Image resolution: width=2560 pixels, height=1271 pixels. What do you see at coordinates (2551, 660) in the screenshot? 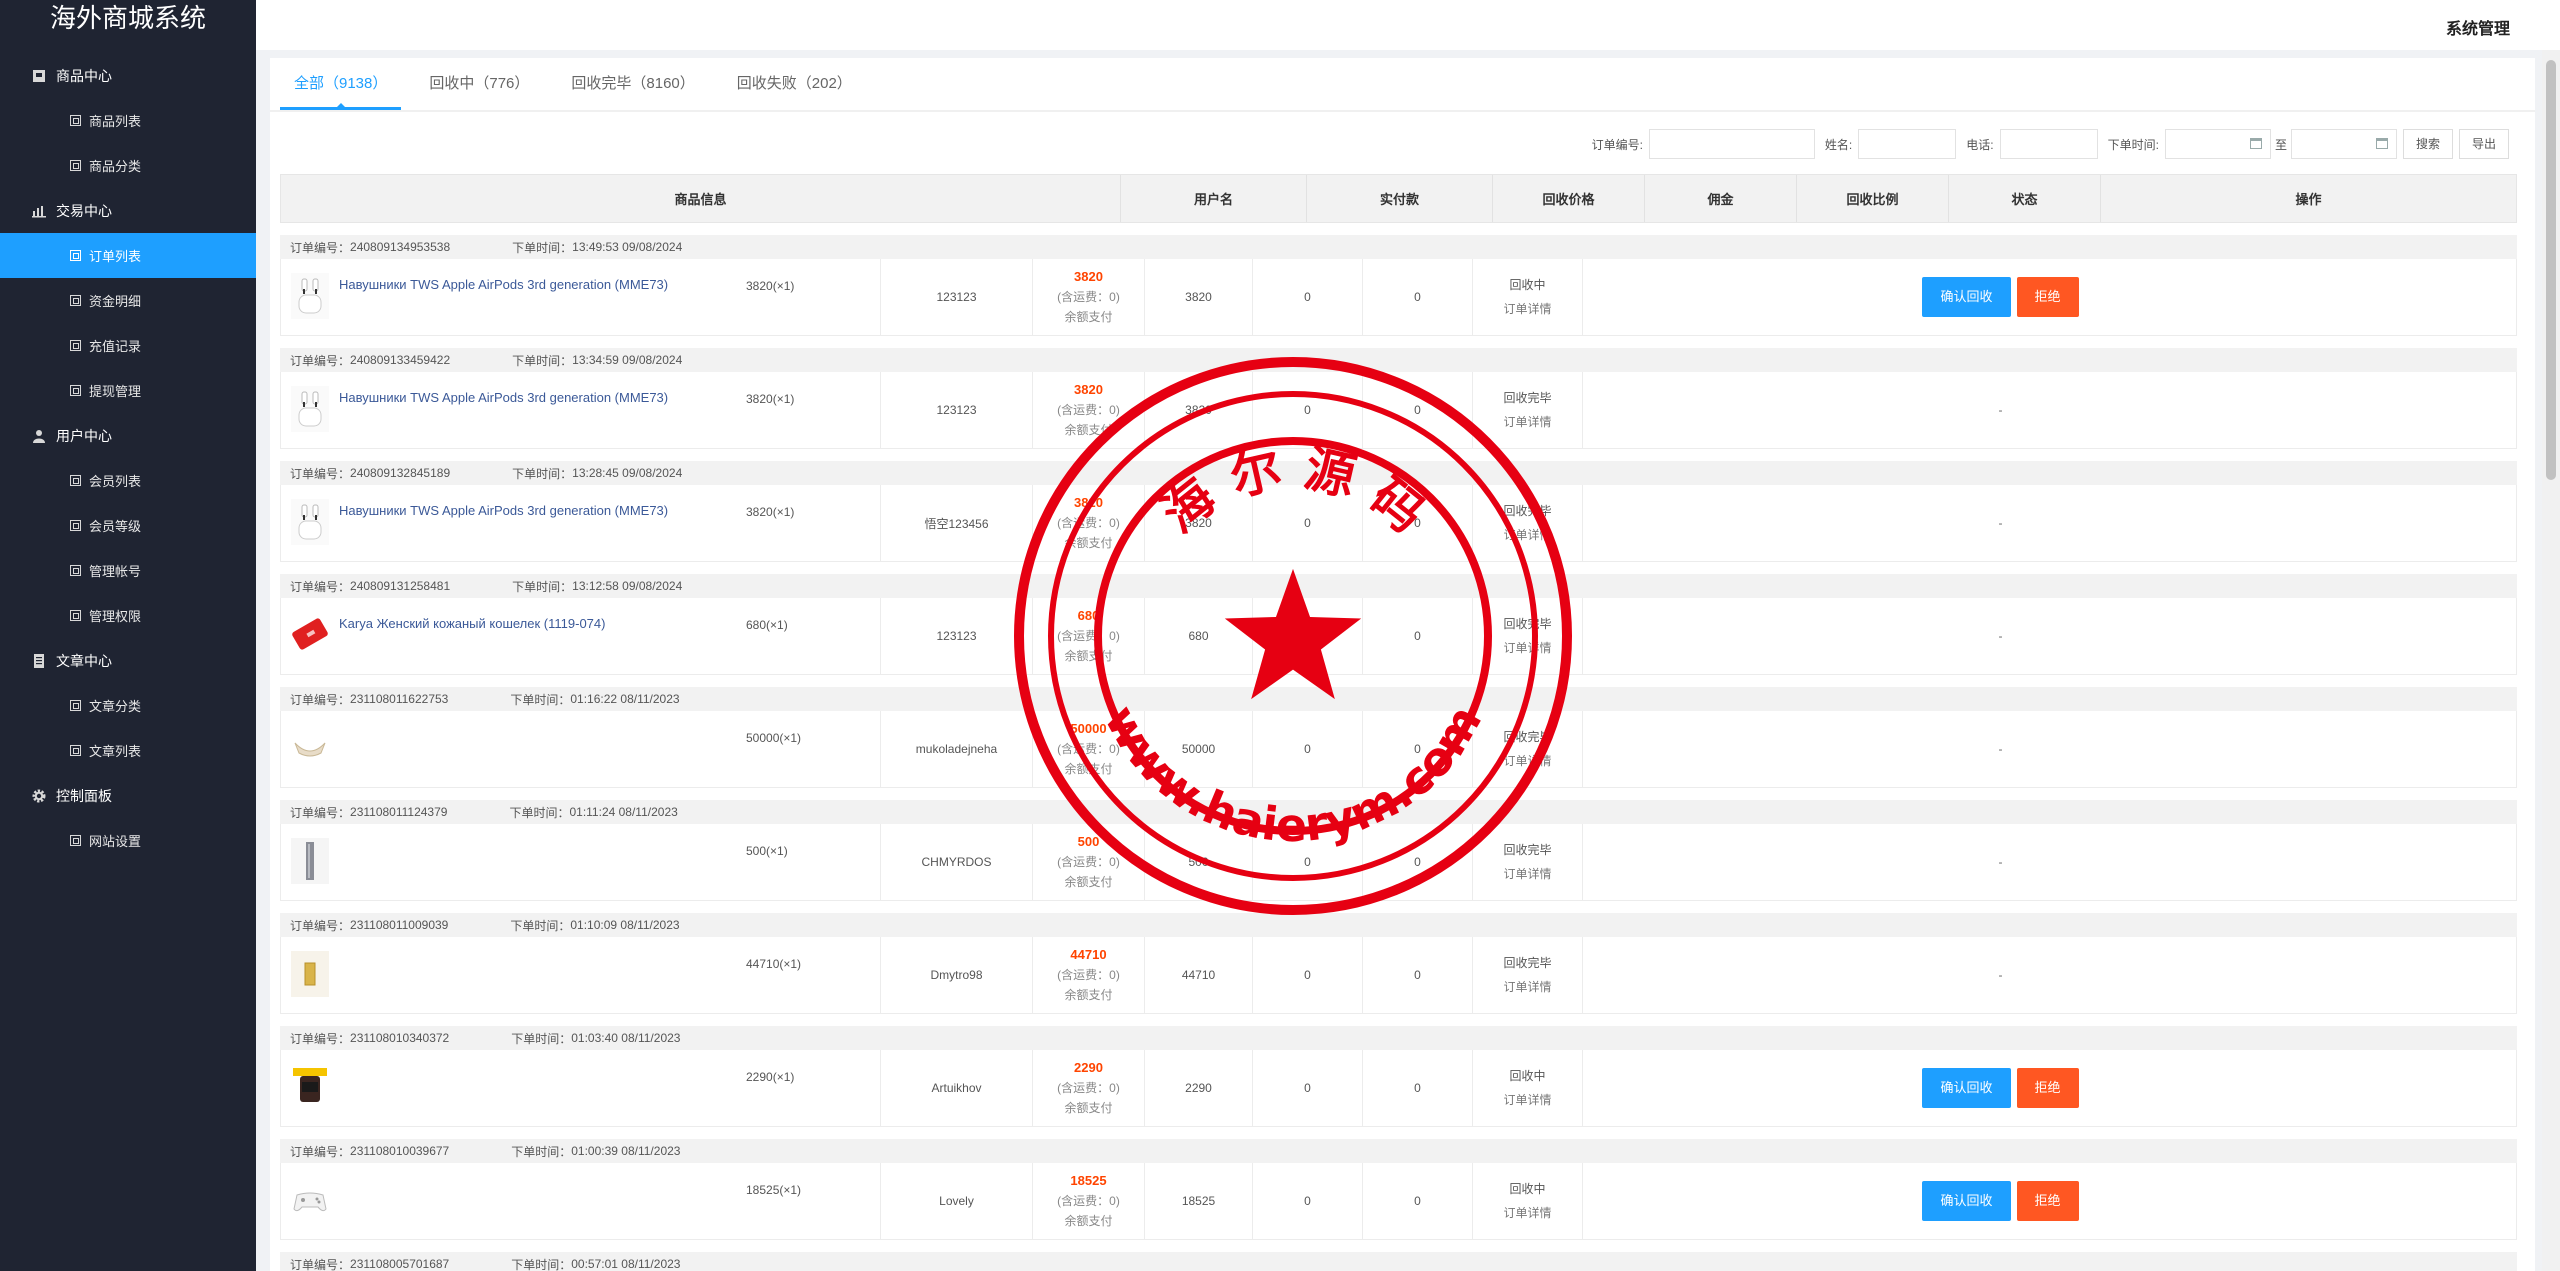
I see `page-scrollbar` at bounding box center [2551, 660].